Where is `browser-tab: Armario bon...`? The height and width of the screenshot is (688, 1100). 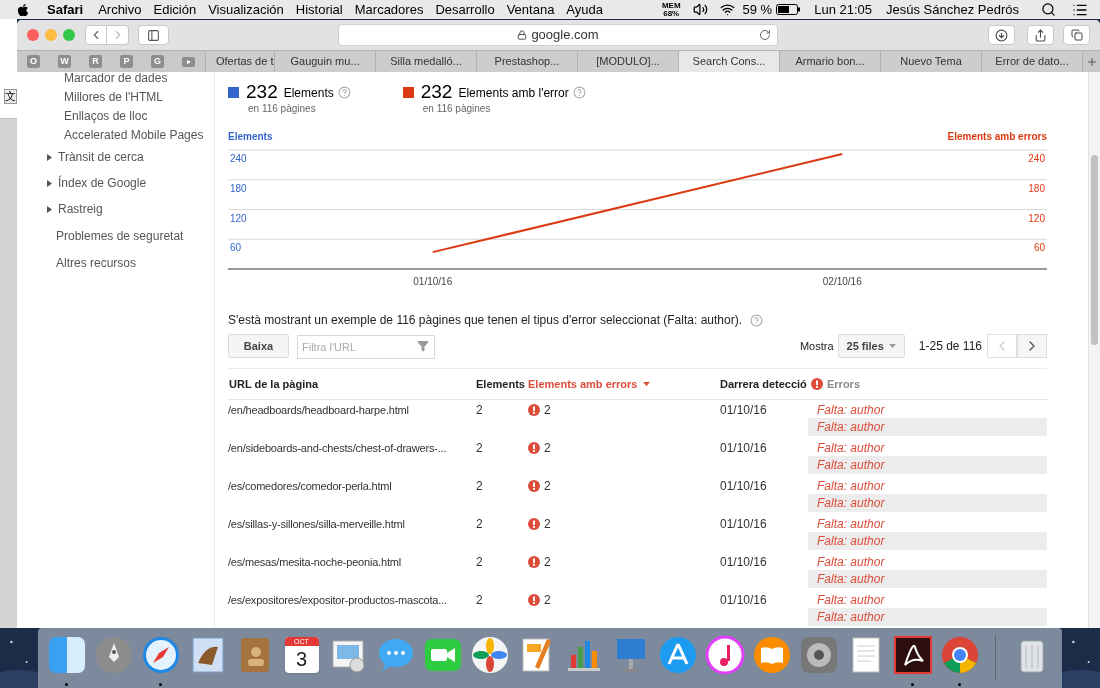 browser-tab: Armario bon... is located at coordinates (829, 61).